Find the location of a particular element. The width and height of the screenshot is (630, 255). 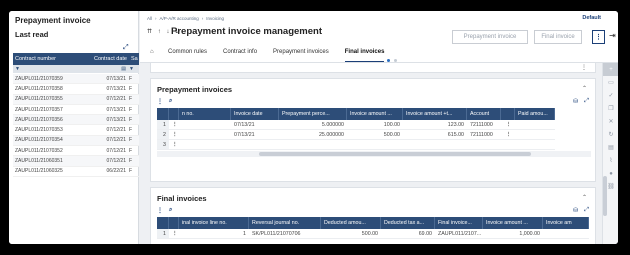

scrollbar-thumb is located at coordinates (395, 154).